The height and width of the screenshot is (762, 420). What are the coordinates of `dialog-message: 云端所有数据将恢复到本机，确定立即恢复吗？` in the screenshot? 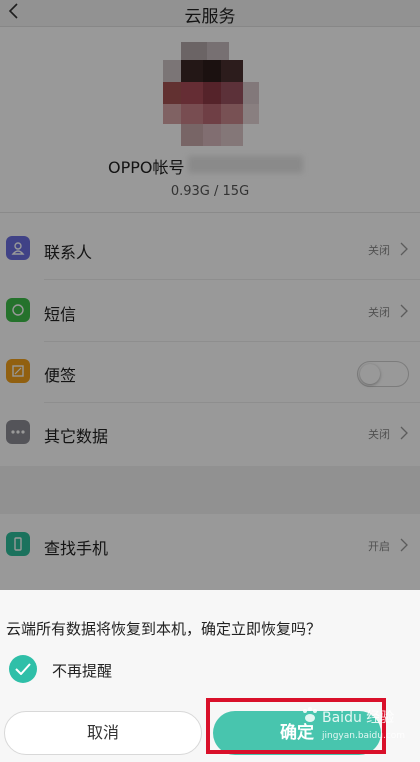 It's located at (164, 629).